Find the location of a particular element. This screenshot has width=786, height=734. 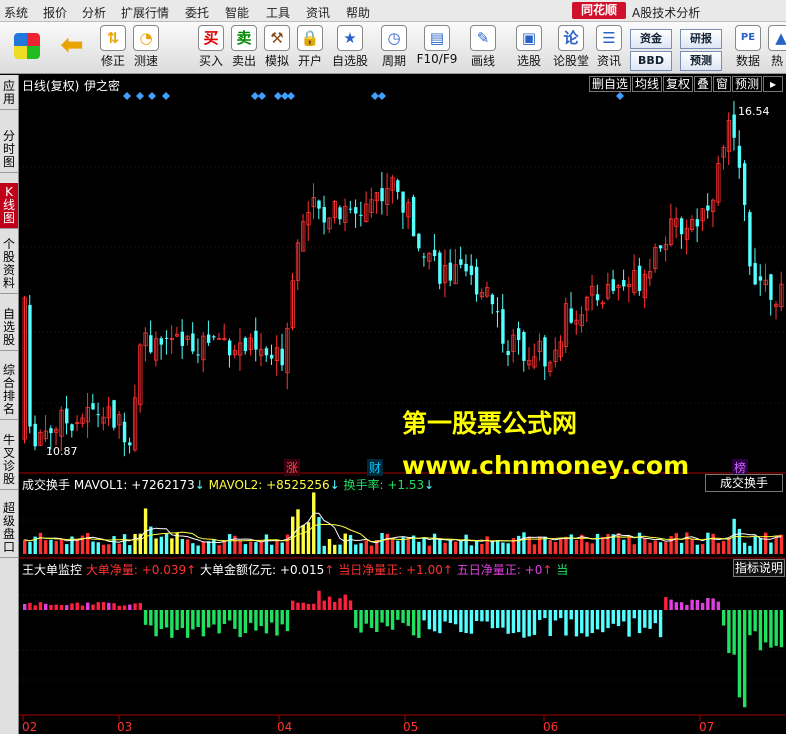

menu-item-info: 资讯 is located at coordinates (318, 12).